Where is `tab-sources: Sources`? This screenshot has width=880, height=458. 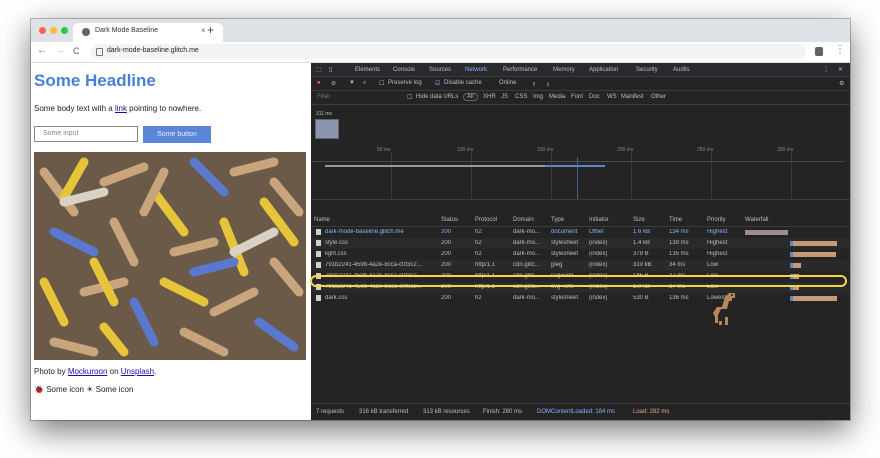
tab-sources: Sources is located at coordinates (440, 70).